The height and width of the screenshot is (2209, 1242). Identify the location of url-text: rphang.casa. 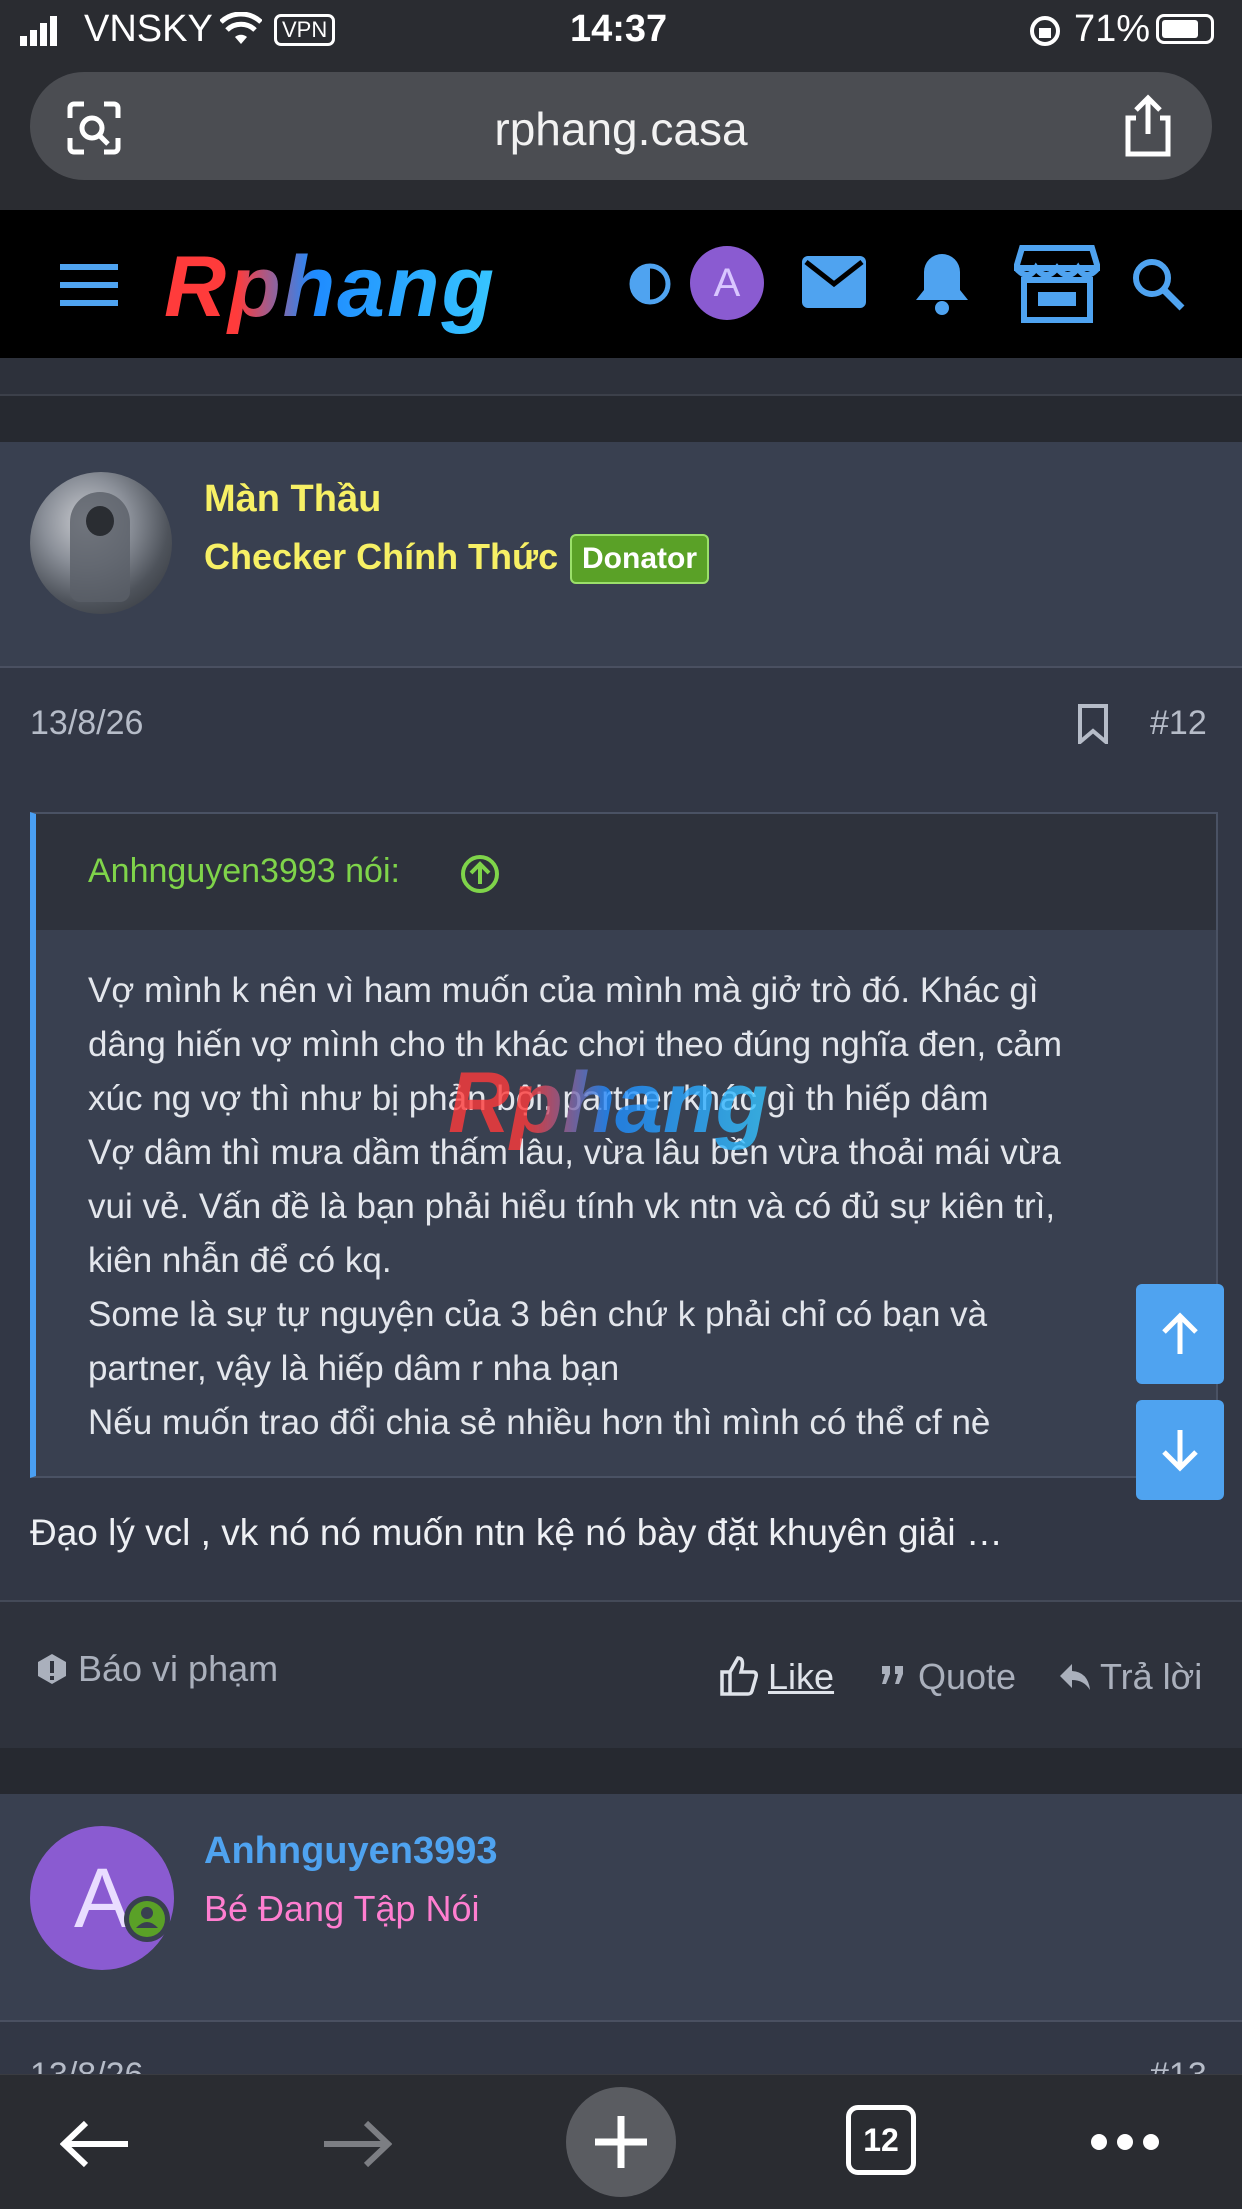
(621, 129).